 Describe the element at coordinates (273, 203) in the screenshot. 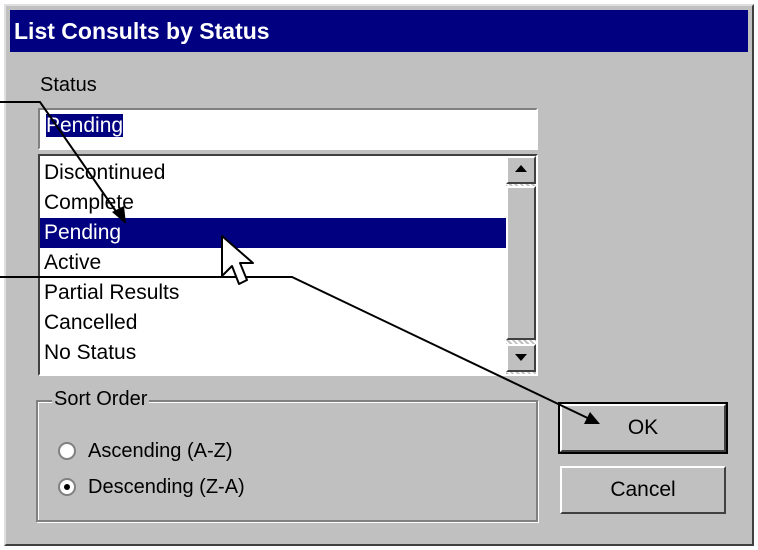

I see `list-item-complete: Complete` at that location.